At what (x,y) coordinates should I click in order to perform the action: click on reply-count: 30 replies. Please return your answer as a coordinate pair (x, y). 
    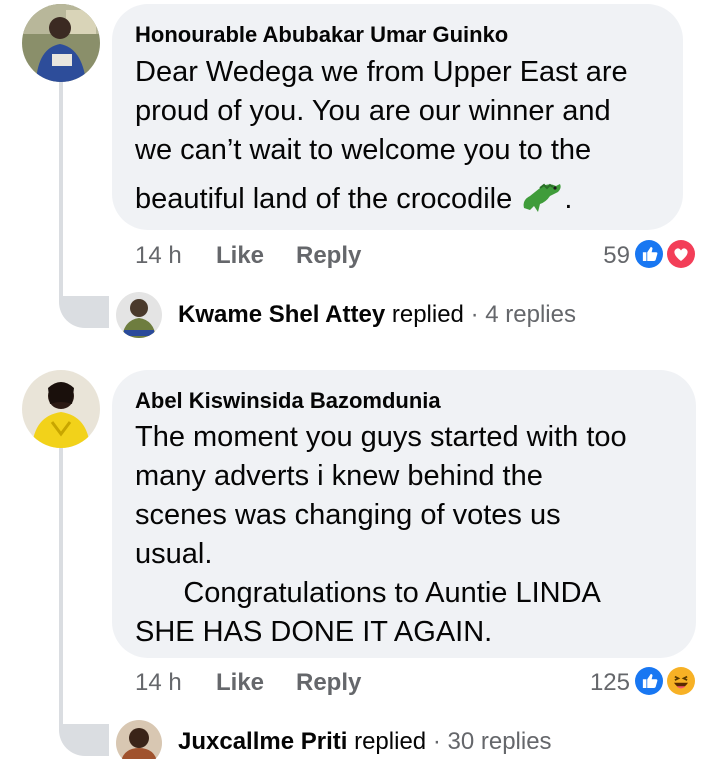
    Looking at the image, I should click on (499, 741).